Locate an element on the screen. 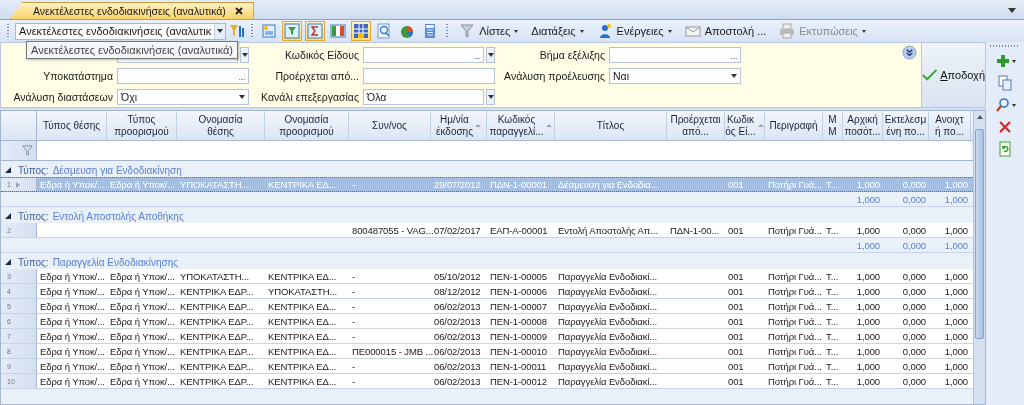  group-name: Δέσμευση για Ενδοδιακίνηση is located at coordinates (117, 170).